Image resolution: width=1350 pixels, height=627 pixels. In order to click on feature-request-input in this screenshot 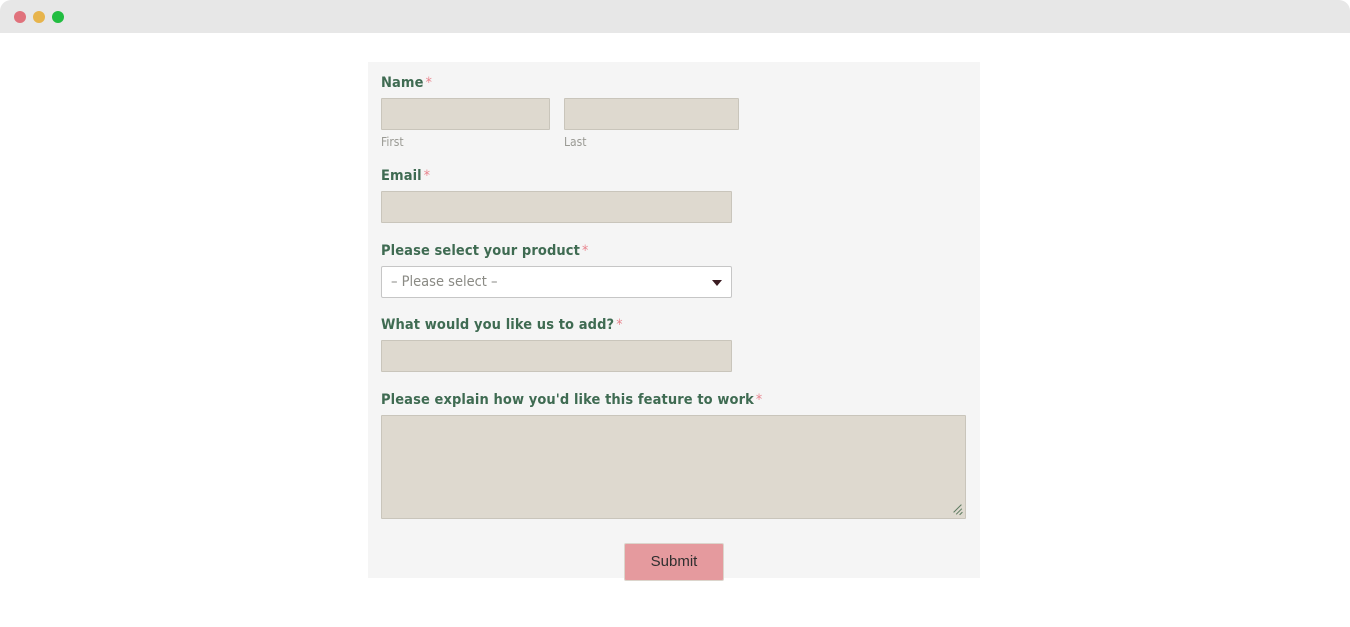, I will do `click(556, 356)`.